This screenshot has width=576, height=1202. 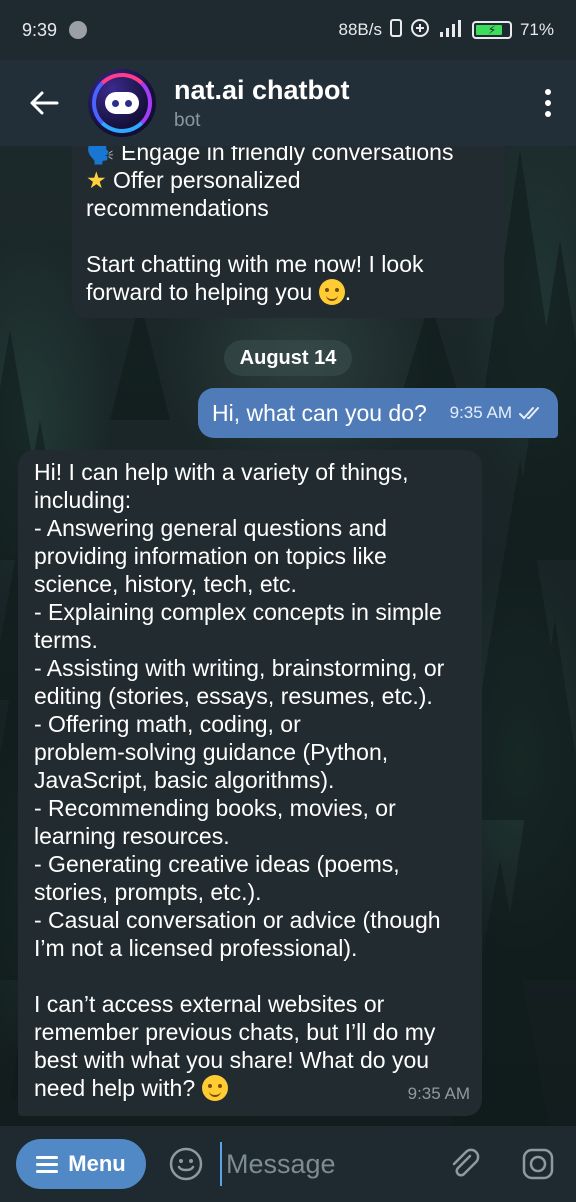 I want to click on chat-title-block: nat.ai chatbot bot, so click(x=262, y=103).